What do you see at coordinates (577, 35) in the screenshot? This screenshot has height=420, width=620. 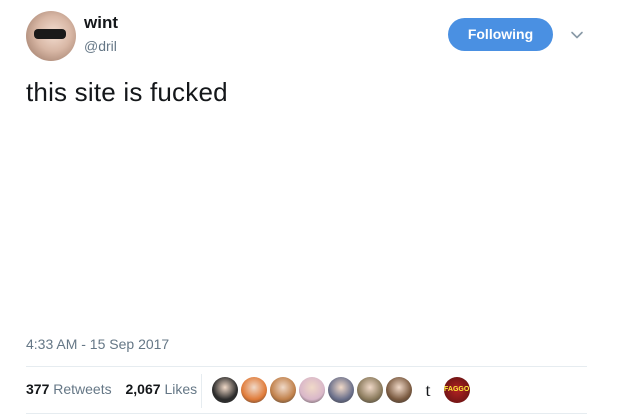 I see `chevron-down-icon` at bounding box center [577, 35].